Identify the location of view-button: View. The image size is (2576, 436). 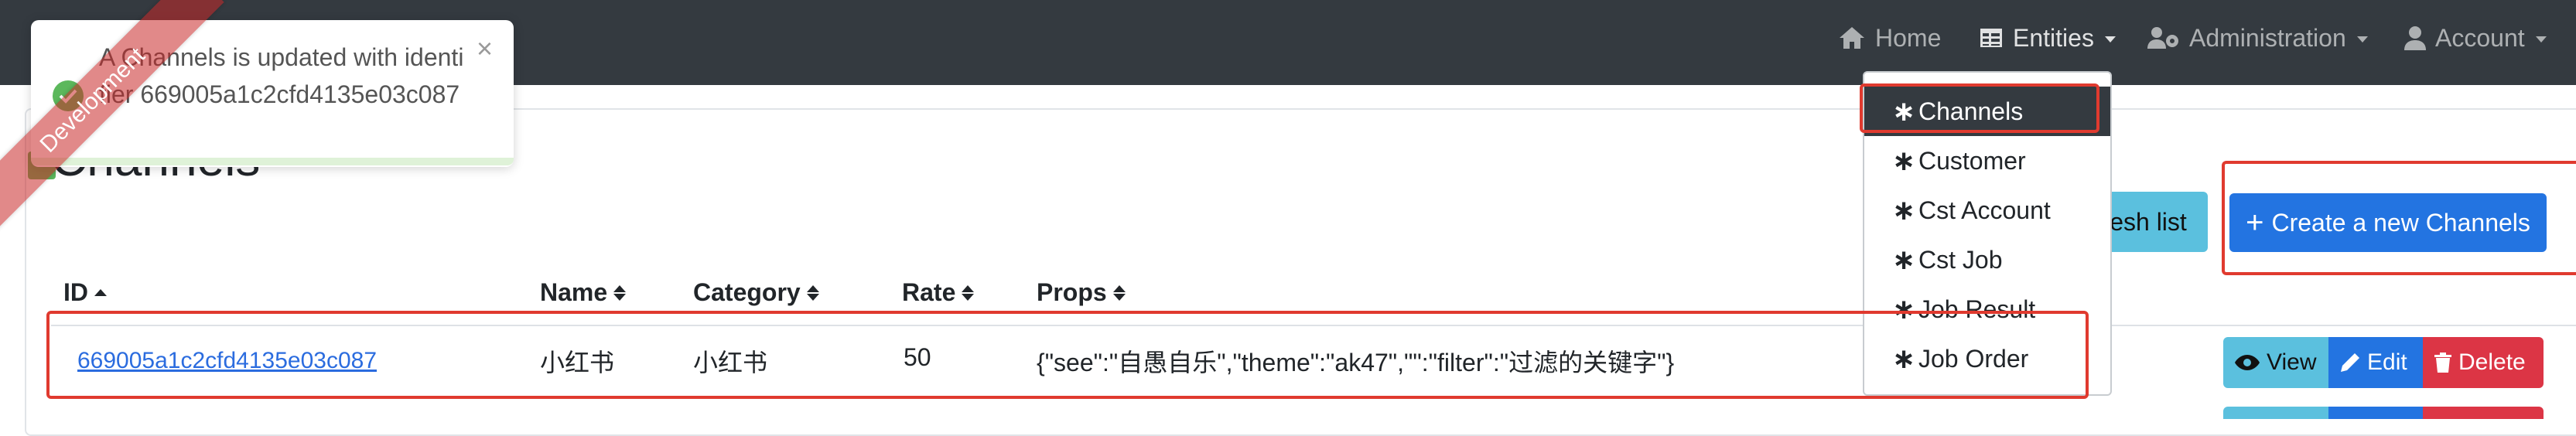
(2275, 362).